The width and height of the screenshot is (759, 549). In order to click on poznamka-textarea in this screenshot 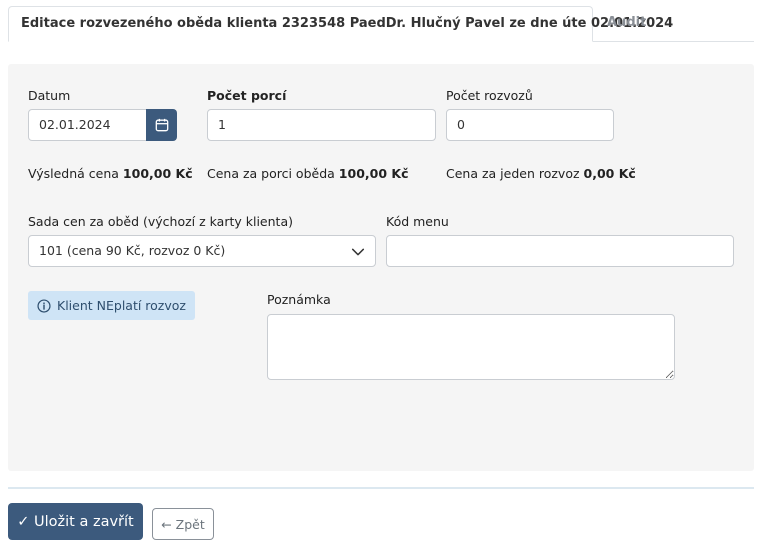, I will do `click(471, 347)`.